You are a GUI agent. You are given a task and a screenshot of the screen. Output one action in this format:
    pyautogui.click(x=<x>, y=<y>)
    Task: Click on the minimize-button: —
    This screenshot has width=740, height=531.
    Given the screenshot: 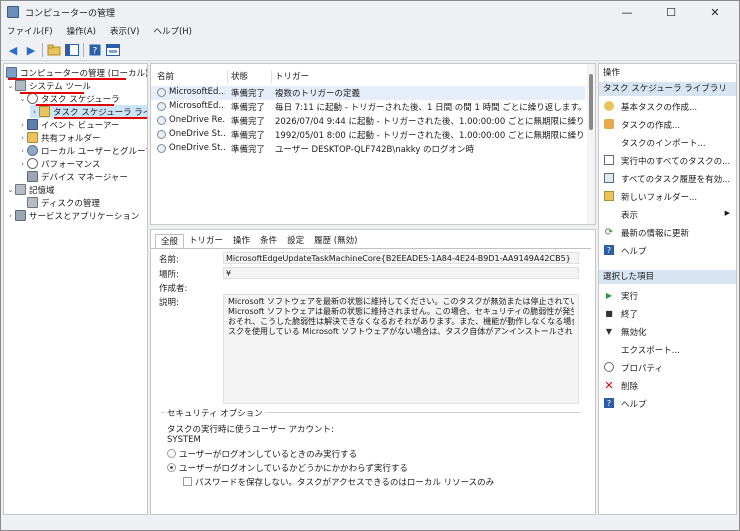 What is the action you would take?
    pyautogui.click(x=627, y=12)
    